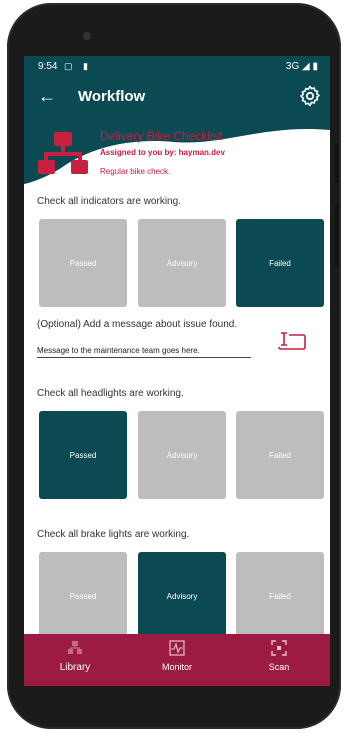 The image size is (349, 734). I want to click on notification-icons: ▢ ▮, so click(78, 66).